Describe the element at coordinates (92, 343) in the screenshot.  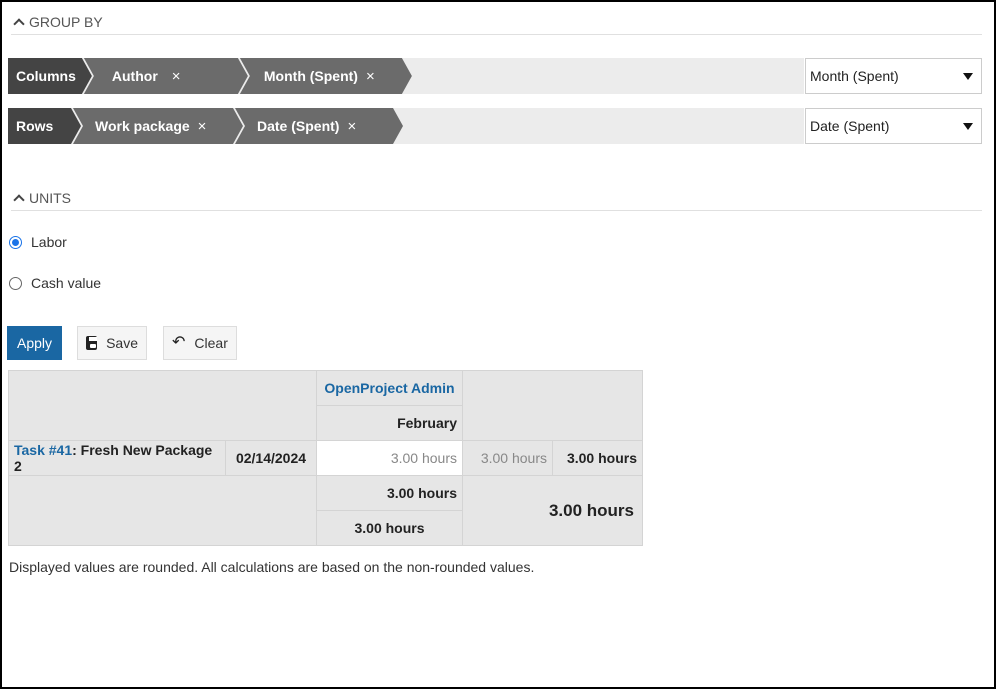
I see `save-icon` at that location.